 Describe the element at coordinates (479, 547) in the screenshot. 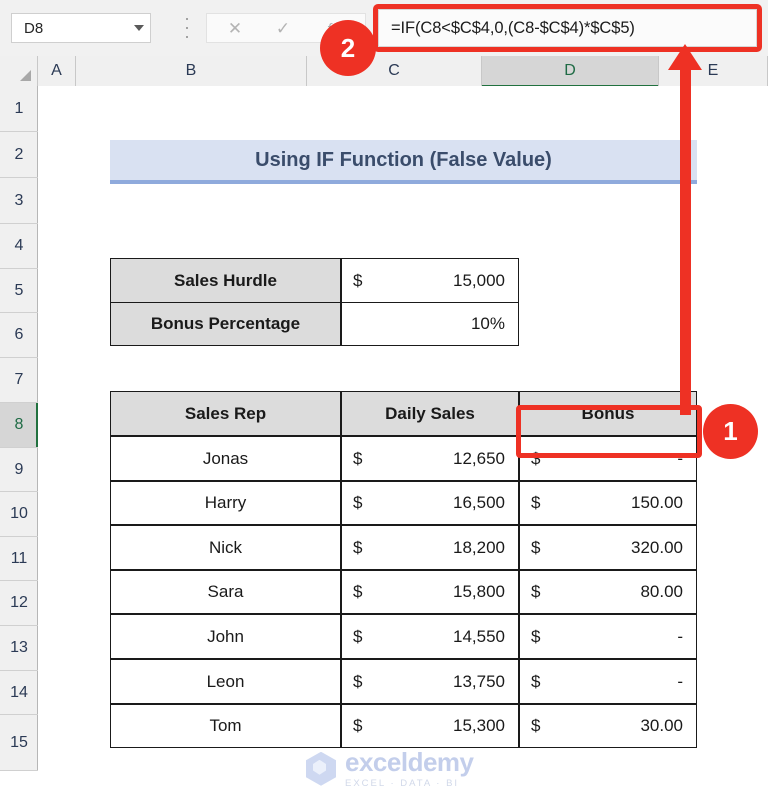

I see `daily-sales-value: 18,200` at that location.